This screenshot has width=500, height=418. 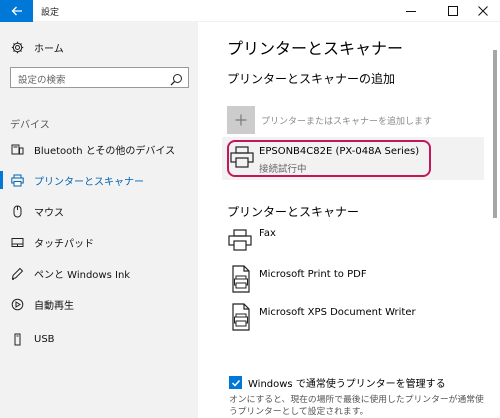 I want to click on xps-printer-icon, so click(x=241, y=317).